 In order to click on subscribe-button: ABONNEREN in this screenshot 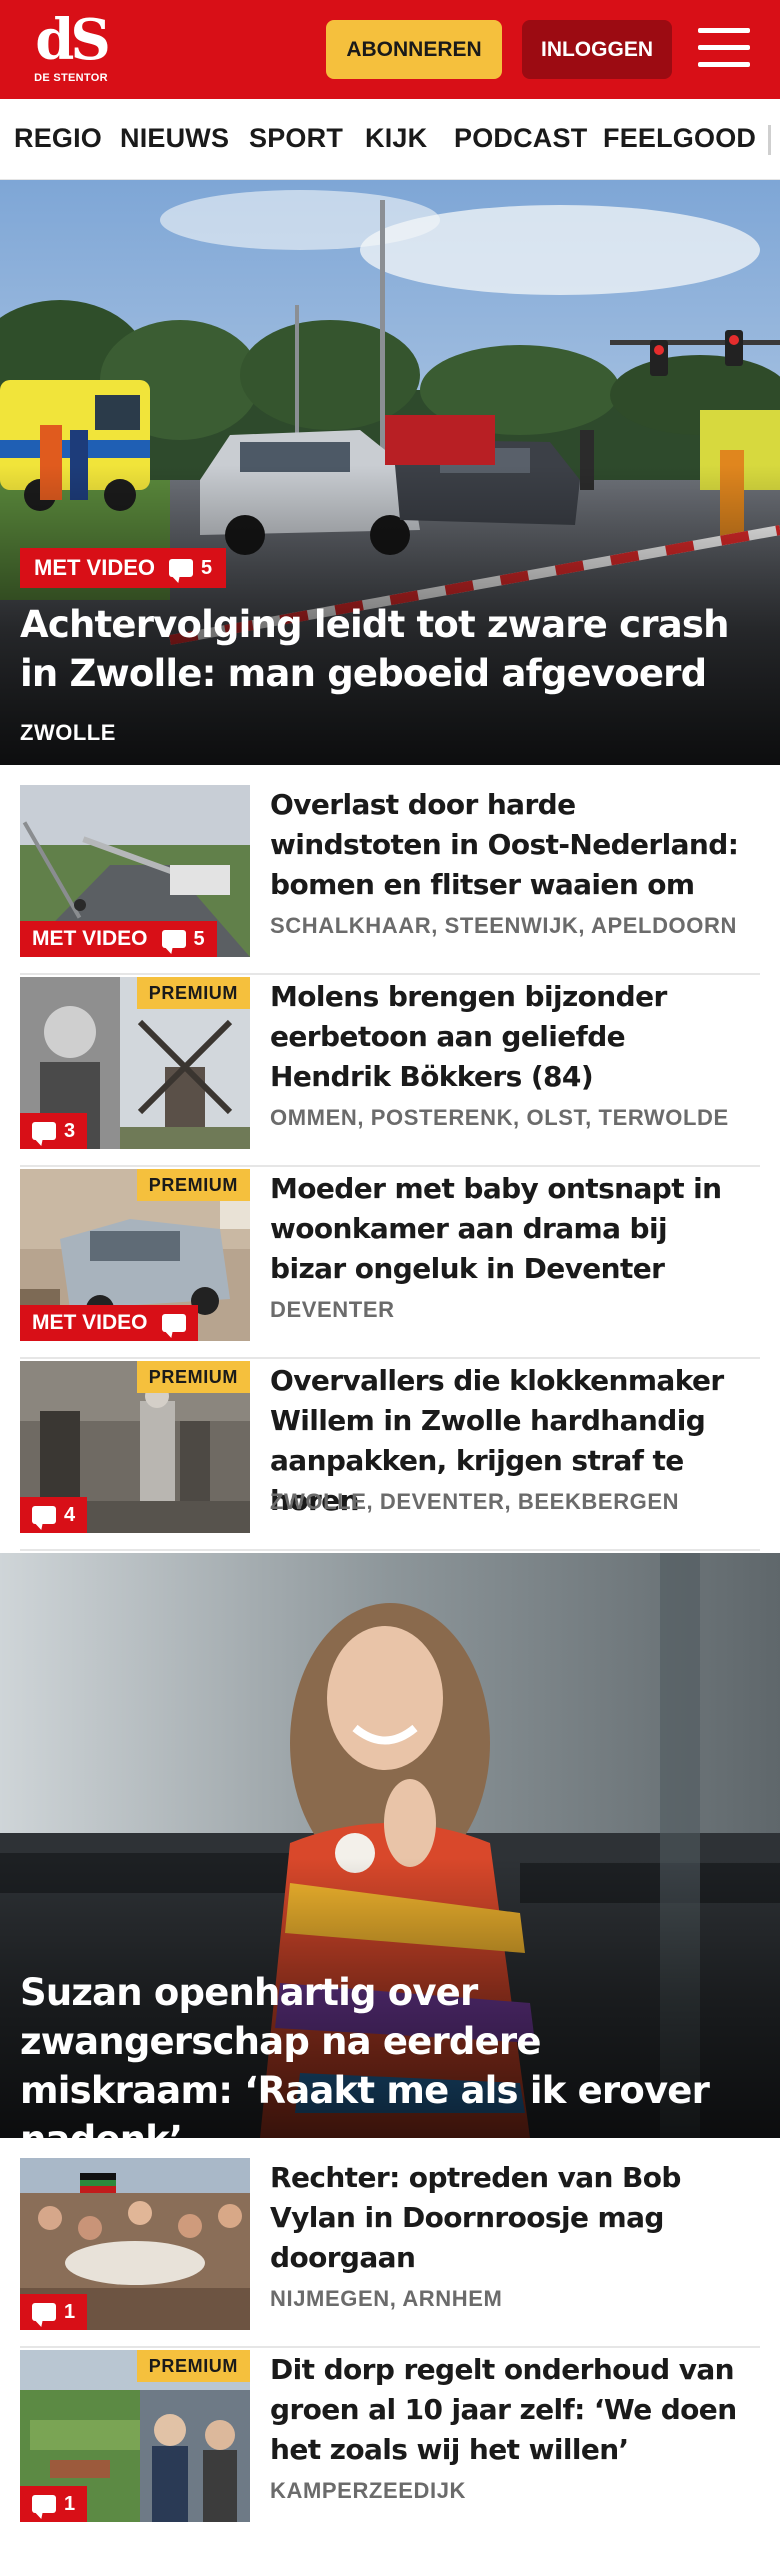, I will do `click(414, 49)`.